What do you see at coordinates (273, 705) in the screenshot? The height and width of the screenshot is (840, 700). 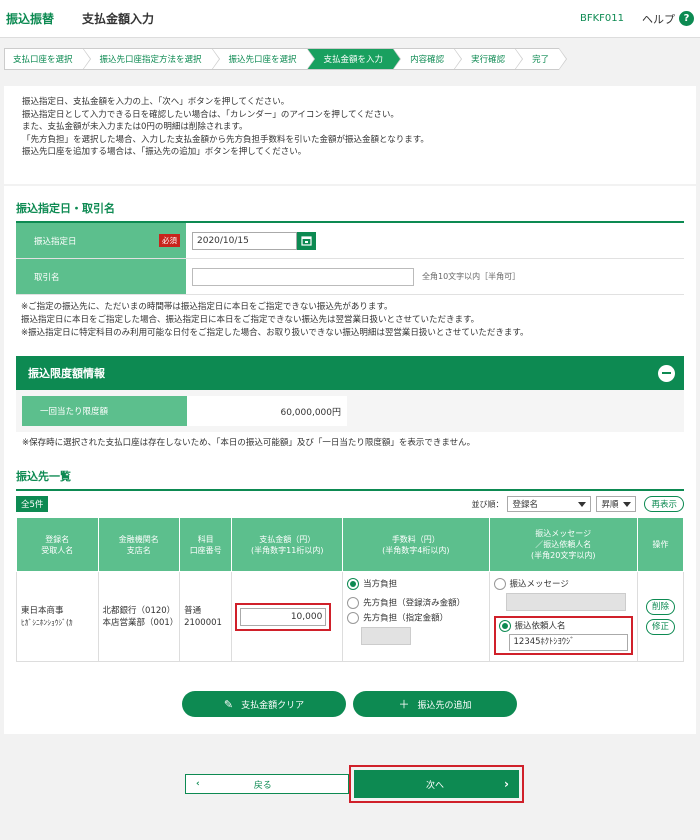 I see `clear-amount-label: 支払金額クリア` at bounding box center [273, 705].